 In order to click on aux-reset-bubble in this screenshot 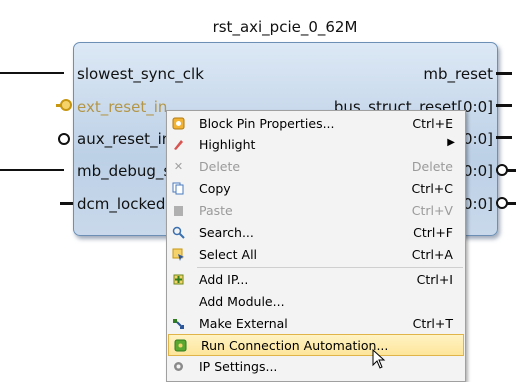, I will do `click(64, 139)`.